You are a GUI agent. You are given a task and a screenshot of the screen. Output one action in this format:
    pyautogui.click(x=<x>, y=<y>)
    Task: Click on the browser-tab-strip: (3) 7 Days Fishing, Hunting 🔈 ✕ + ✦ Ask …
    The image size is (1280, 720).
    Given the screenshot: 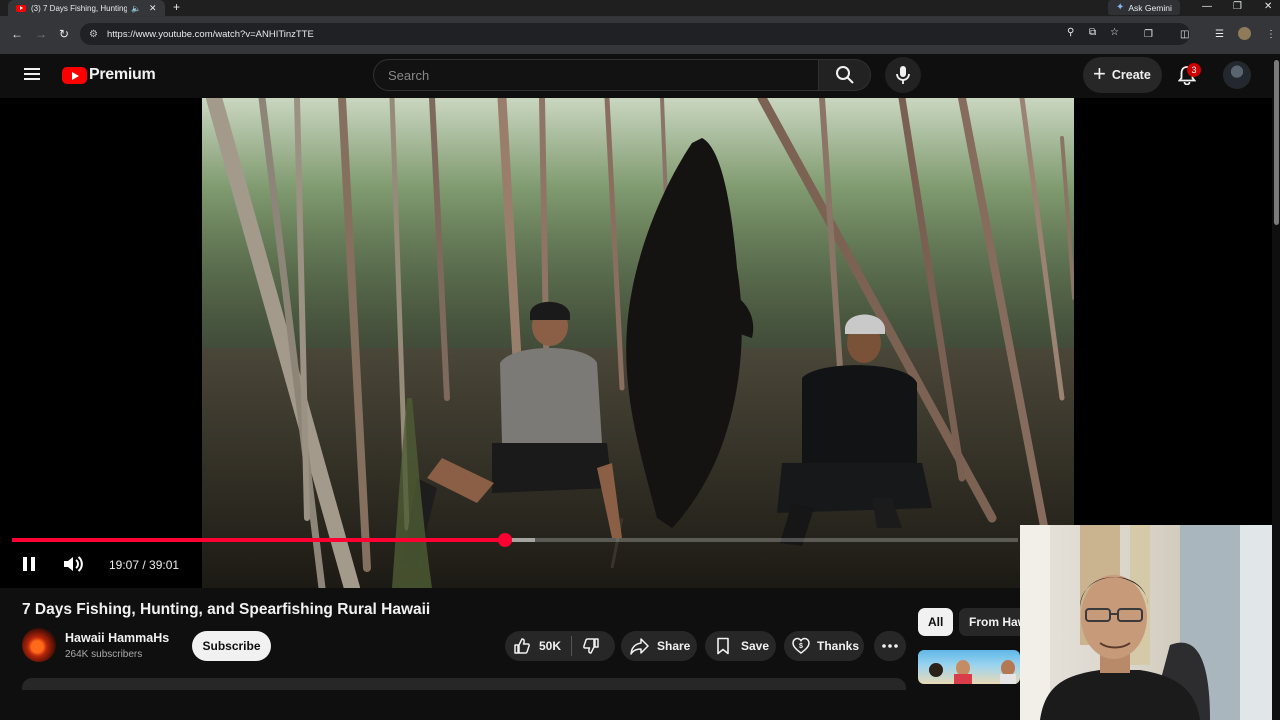 What is the action you would take?
    pyautogui.click(x=640, y=8)
    